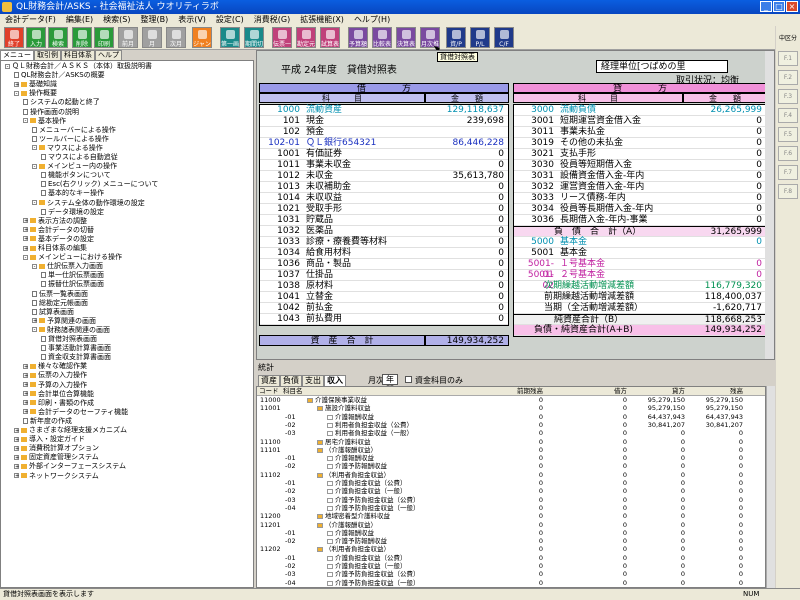 Image resolution: width=800 pixels, height=600 pixels. Describe the element at coordinates (511, 450) in the screenshot. I see `grid-row: 11101 （介護報酬収益） 0 0 0 0` at that location.